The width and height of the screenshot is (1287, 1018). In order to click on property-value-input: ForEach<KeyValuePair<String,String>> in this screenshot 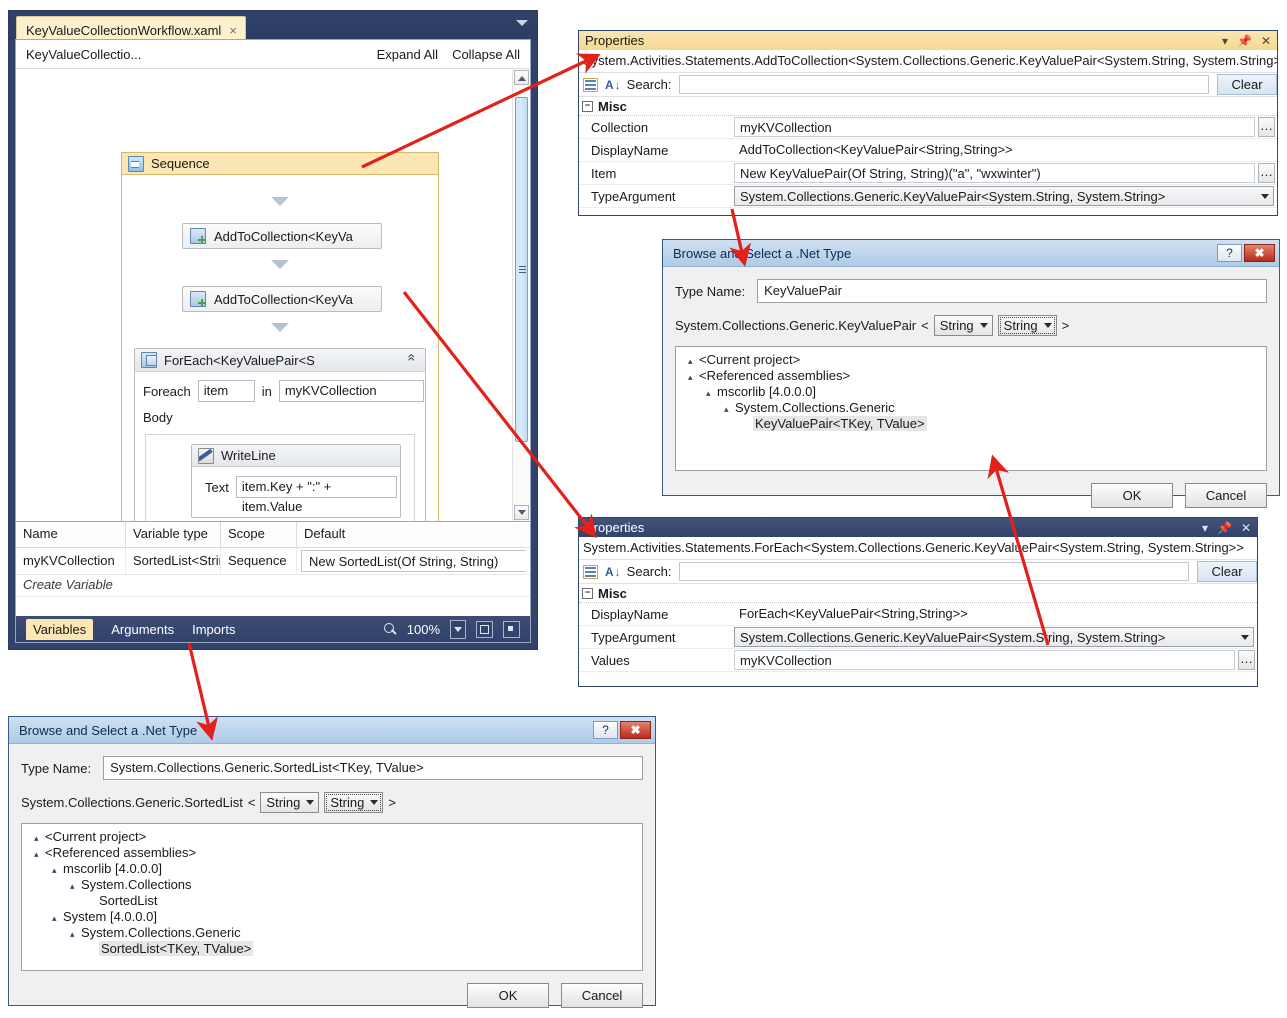, I will do `click(994, 614)`.